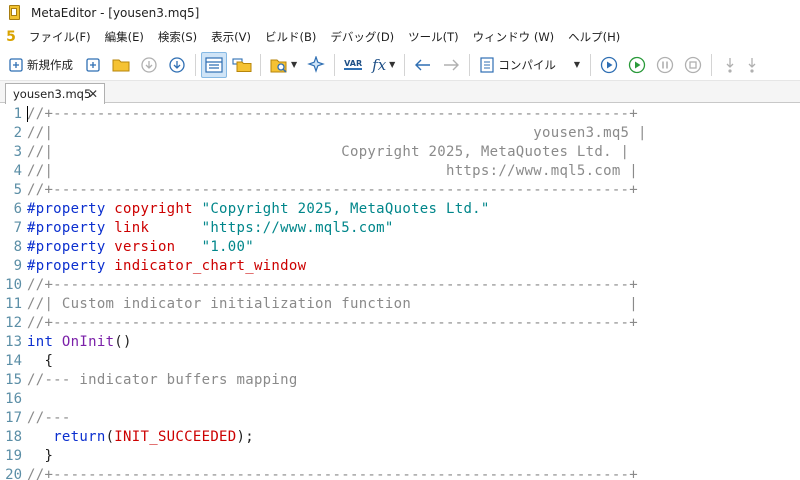  What do you see at coordinates (333, 170) in the screenshot?
I see `code-token: //| https://www.mql5.com |` at bounding box center [333, 170].